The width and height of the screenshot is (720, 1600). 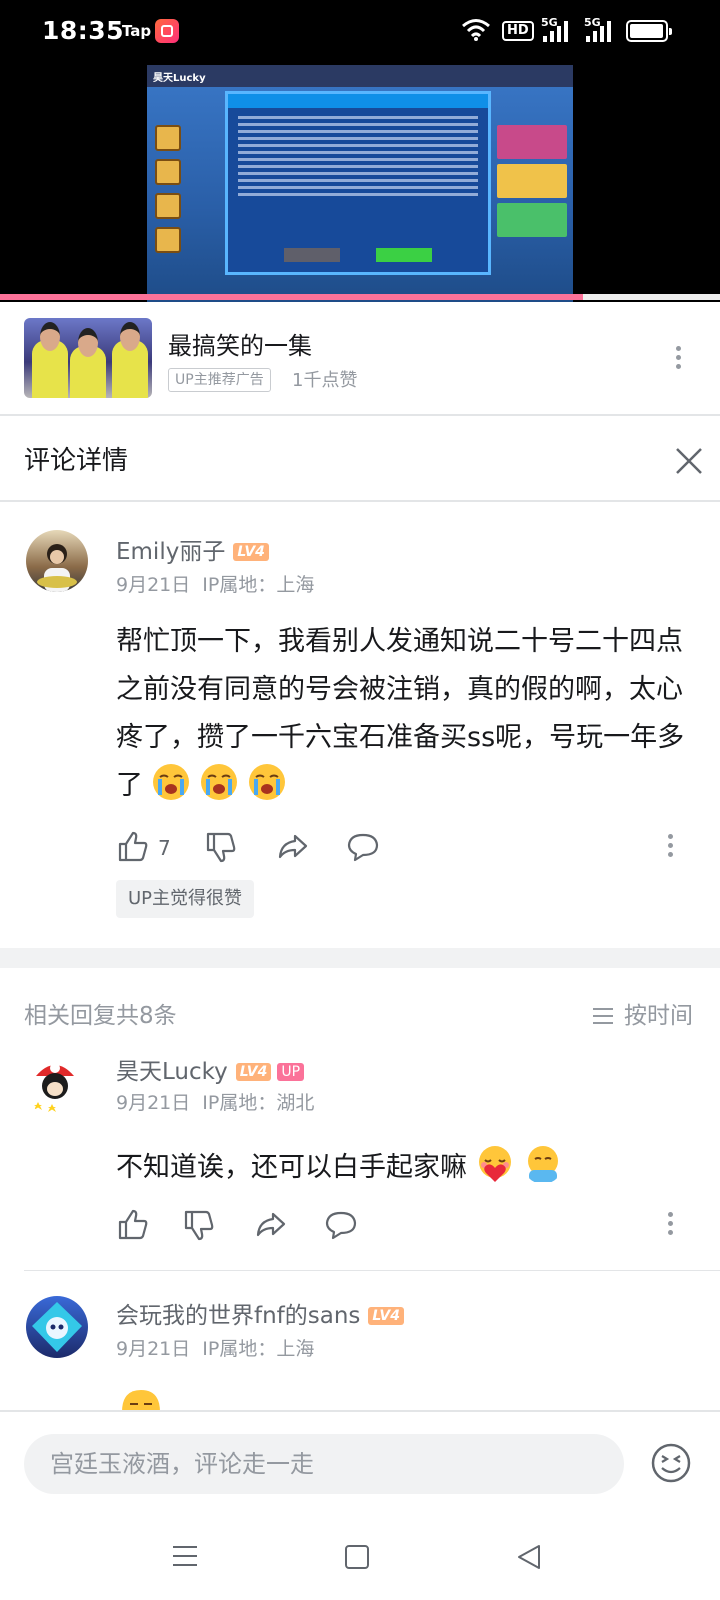 I want to click on comment-input: 宫廷玉液酒，评论走一走, so click(x=324, y=1464).